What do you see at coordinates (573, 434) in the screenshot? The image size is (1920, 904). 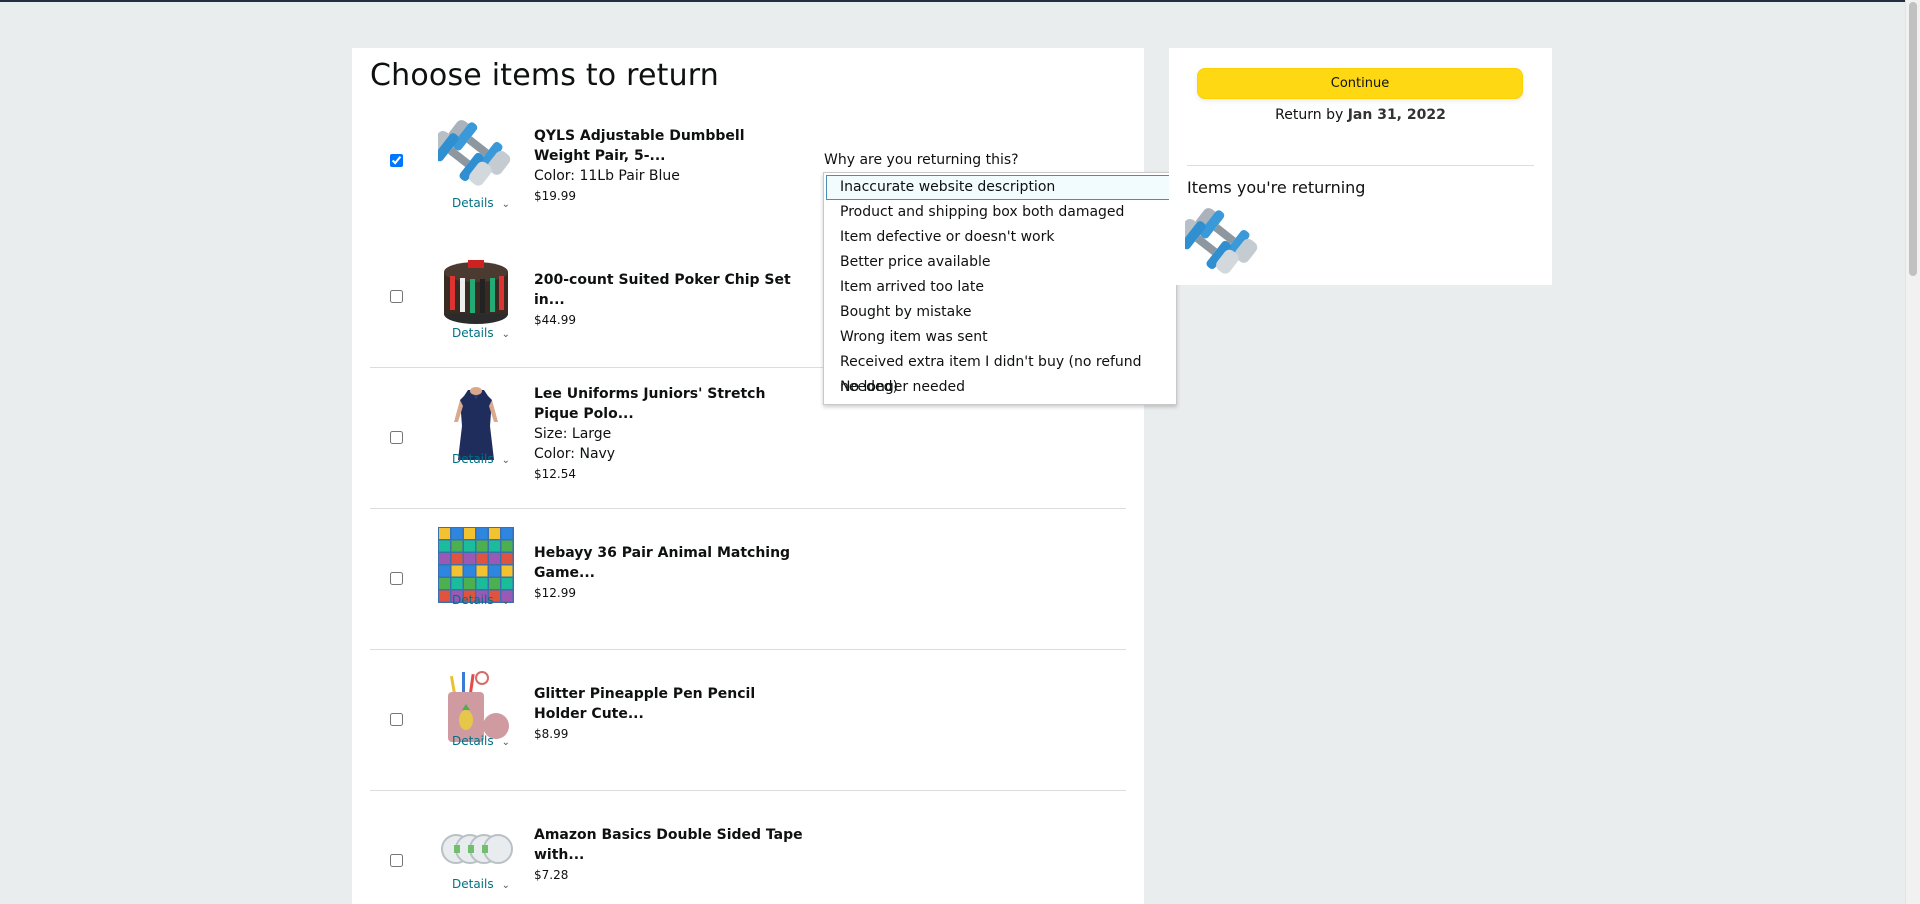 I see `item-size: Size: Large` at bounding box center [573, 434].